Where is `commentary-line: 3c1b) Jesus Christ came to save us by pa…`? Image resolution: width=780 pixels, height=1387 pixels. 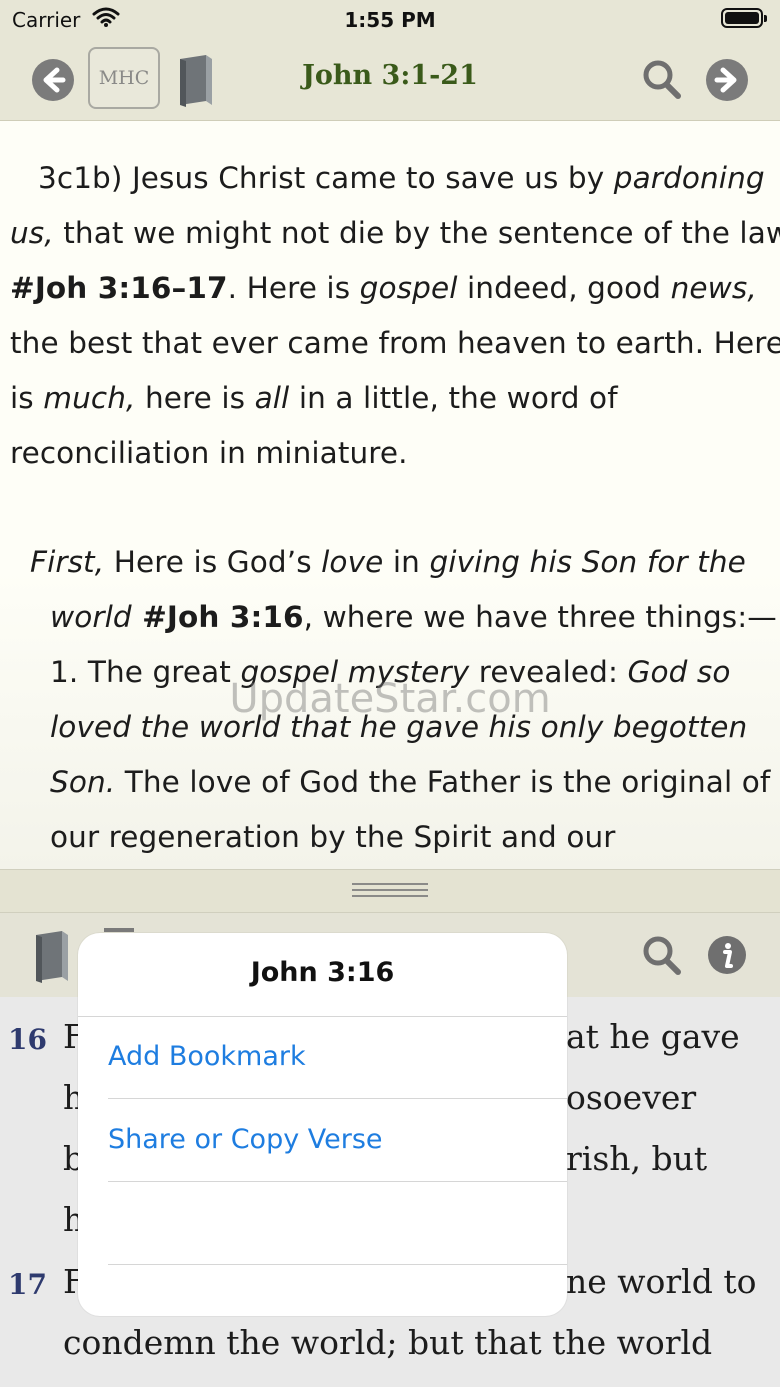 commentary-line: 3c1b) Jesus Christ came to save us by pa… is located at coordinates (401, 178).